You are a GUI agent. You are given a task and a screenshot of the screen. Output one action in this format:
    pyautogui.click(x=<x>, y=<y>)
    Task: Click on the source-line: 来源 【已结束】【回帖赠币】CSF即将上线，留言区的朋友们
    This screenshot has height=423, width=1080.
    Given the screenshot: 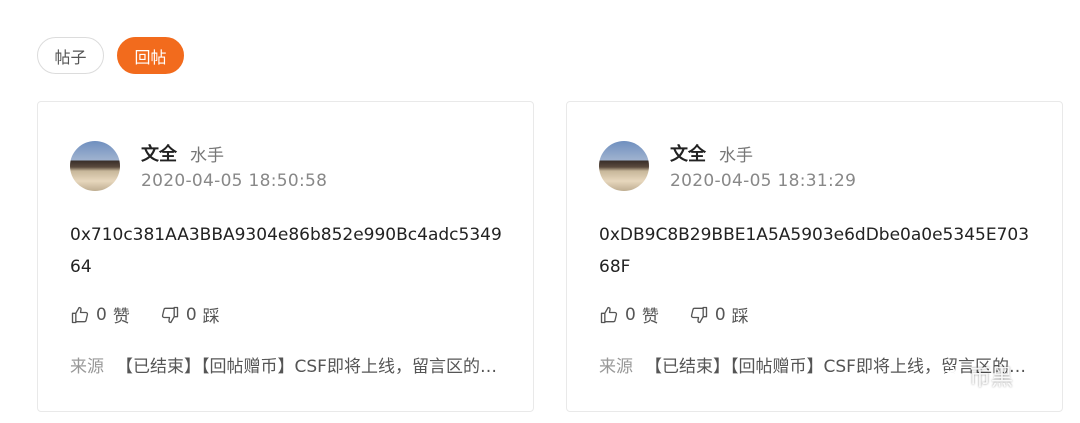 What is the action you would take?
    pyautogui.click(x=290, y=364)
    